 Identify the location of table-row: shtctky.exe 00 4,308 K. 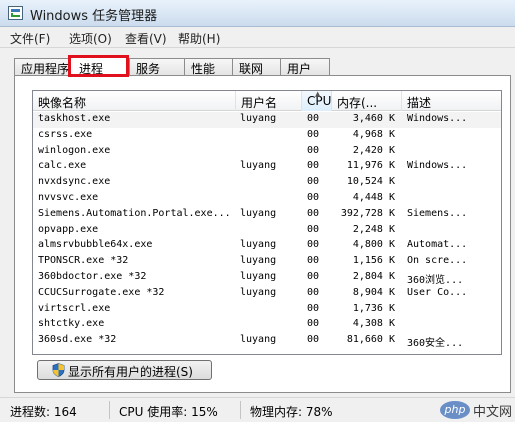
(267, 325).